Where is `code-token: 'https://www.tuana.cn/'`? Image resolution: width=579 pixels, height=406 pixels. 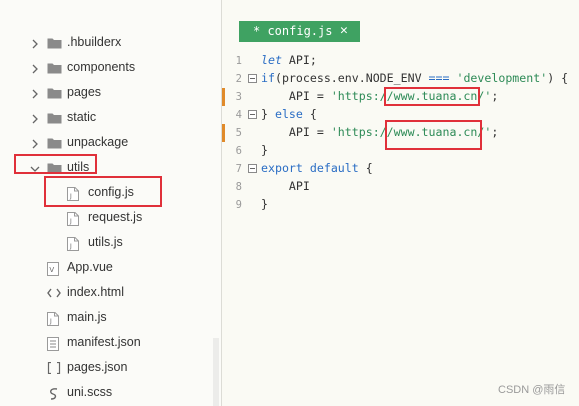 code-token: 'https://www.tuana.cn/' is located at coordinates (411, 96).